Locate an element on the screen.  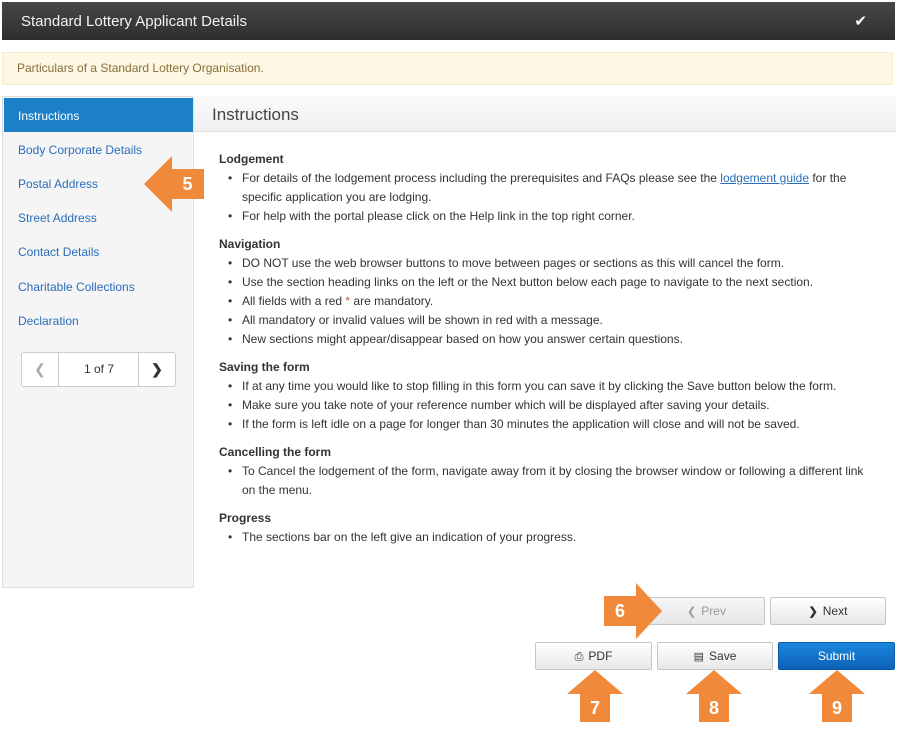
pdf-label: PDF is located at coordinates (600, 656).